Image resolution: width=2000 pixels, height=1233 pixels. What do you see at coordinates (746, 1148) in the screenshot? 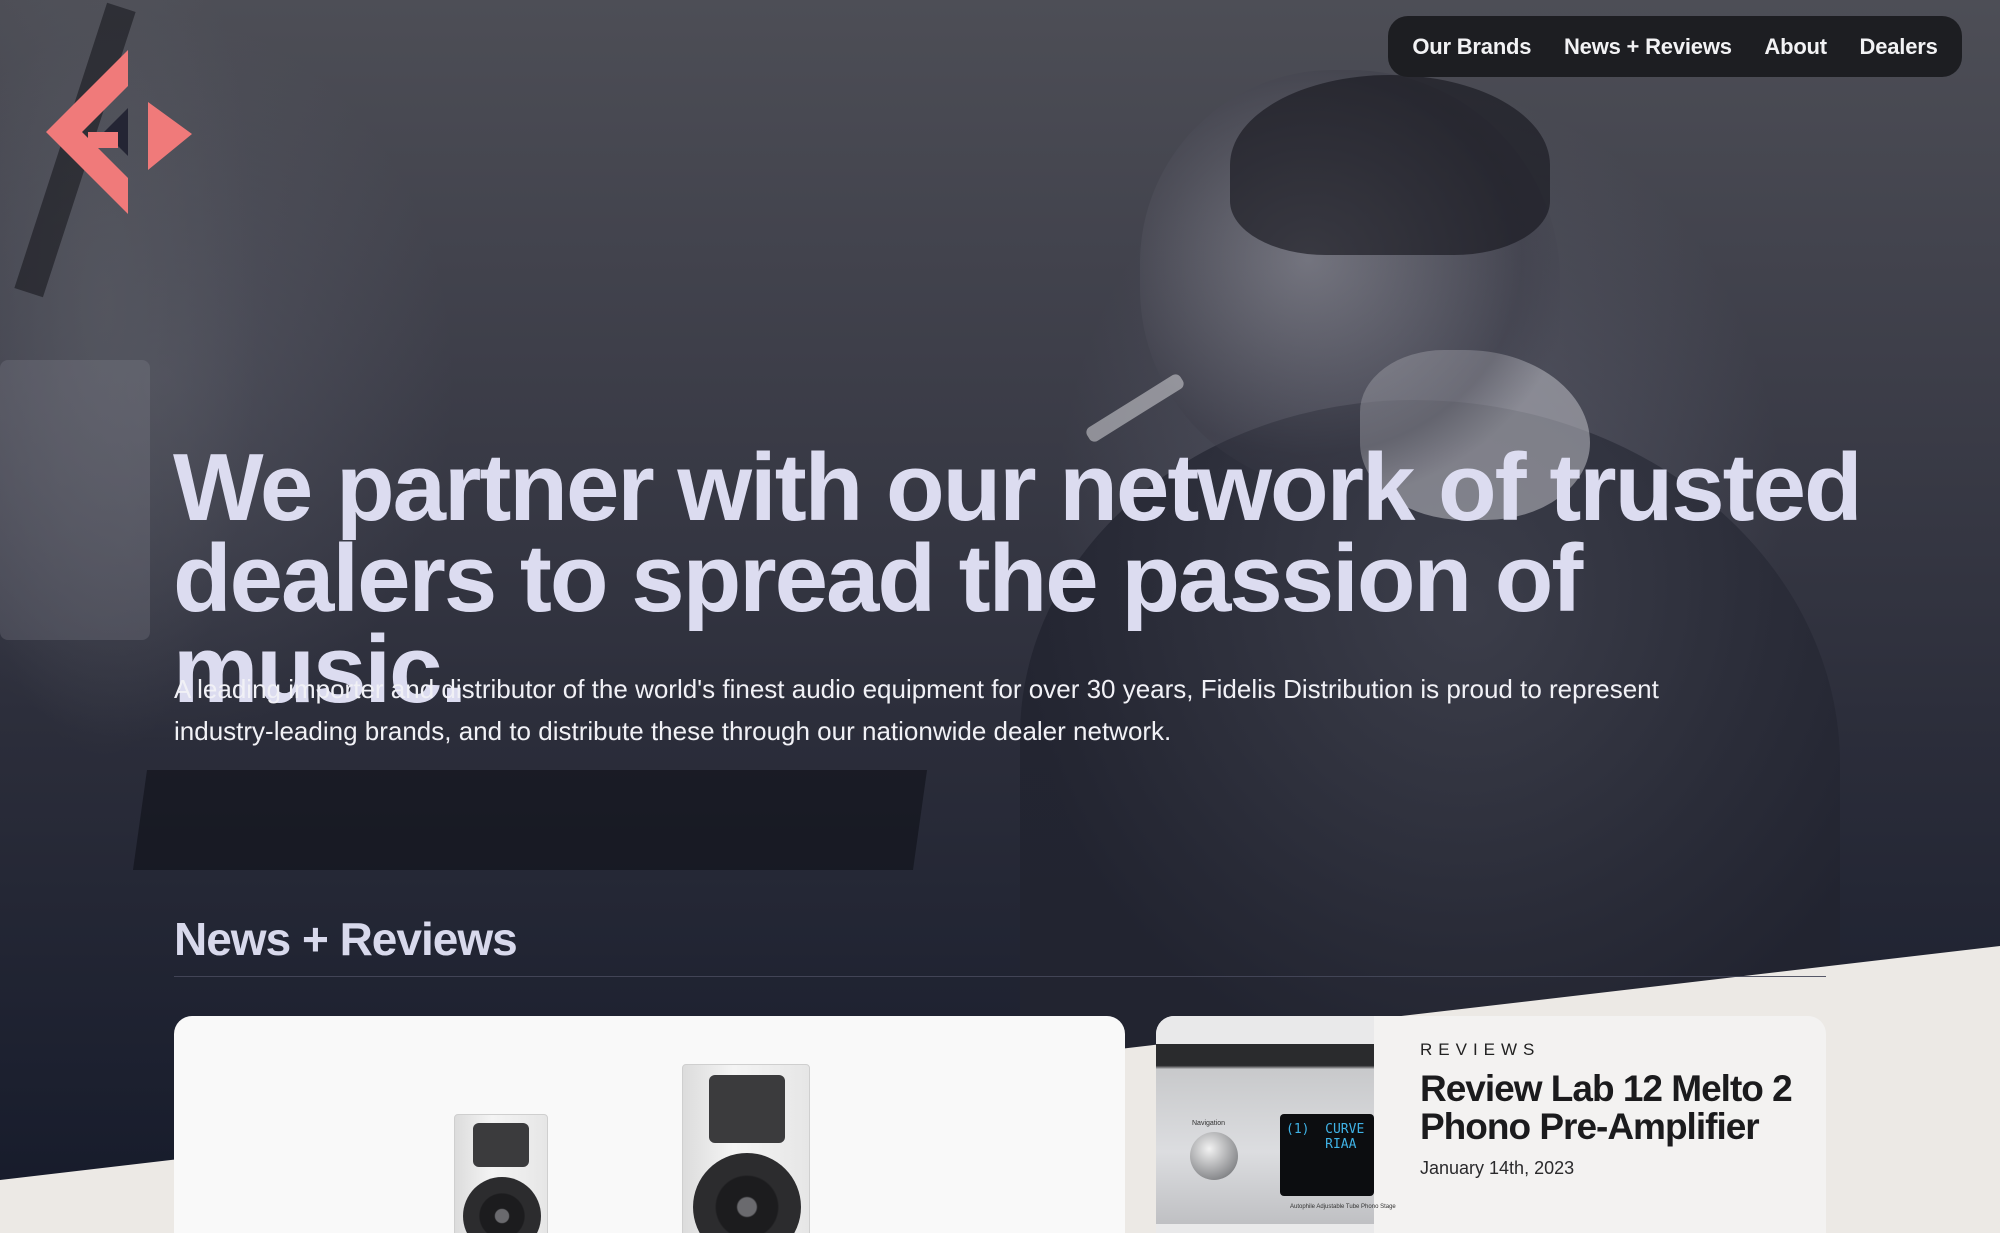
I see `speaker-large-image` at bounding box center [746, 1148].